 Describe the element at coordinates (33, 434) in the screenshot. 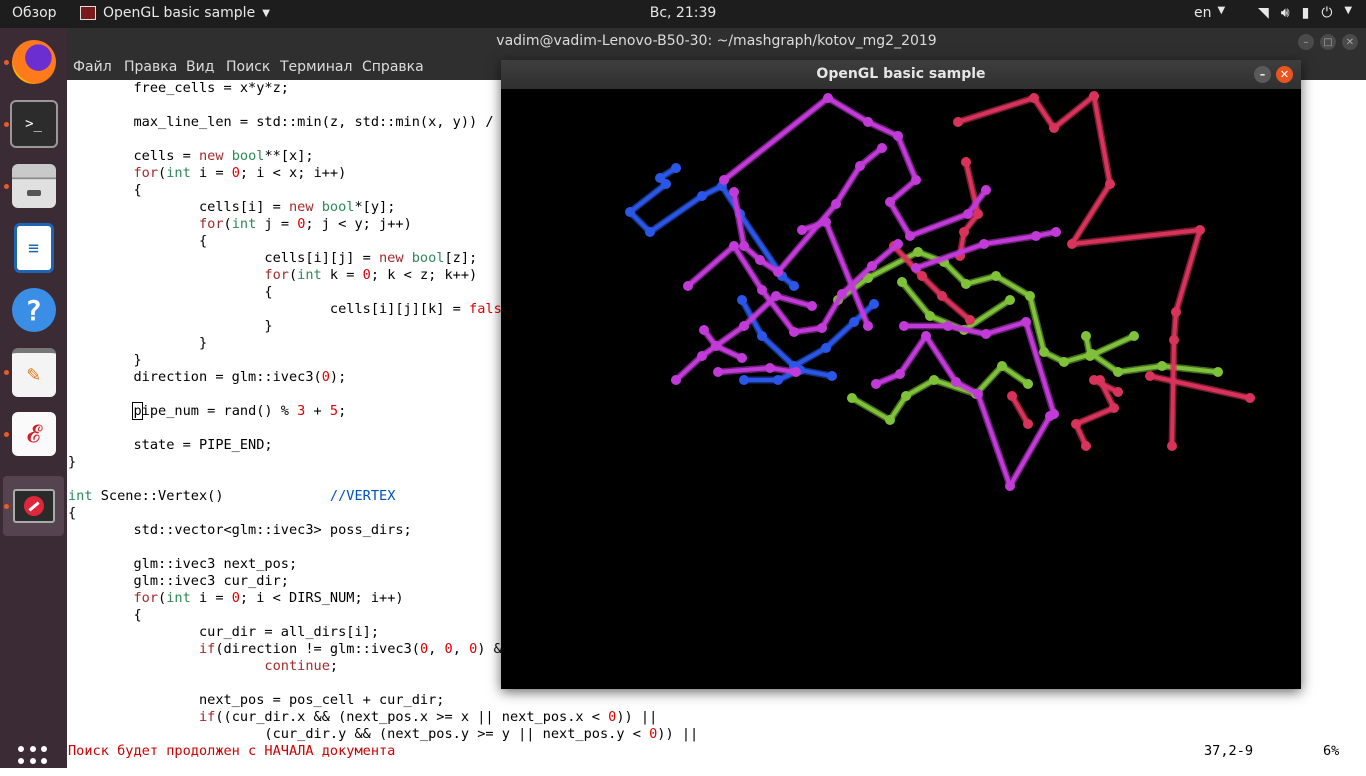

I see `dock-item-pdf-viewer: 𝓔` at that location.